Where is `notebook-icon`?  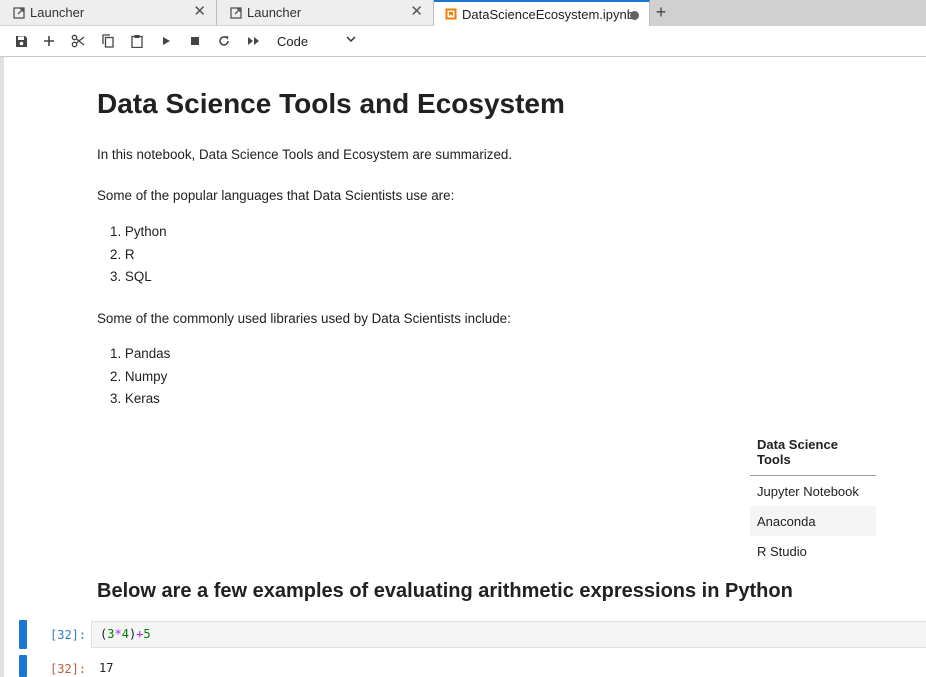
notebook-icon is located at coordinates (451, 14).